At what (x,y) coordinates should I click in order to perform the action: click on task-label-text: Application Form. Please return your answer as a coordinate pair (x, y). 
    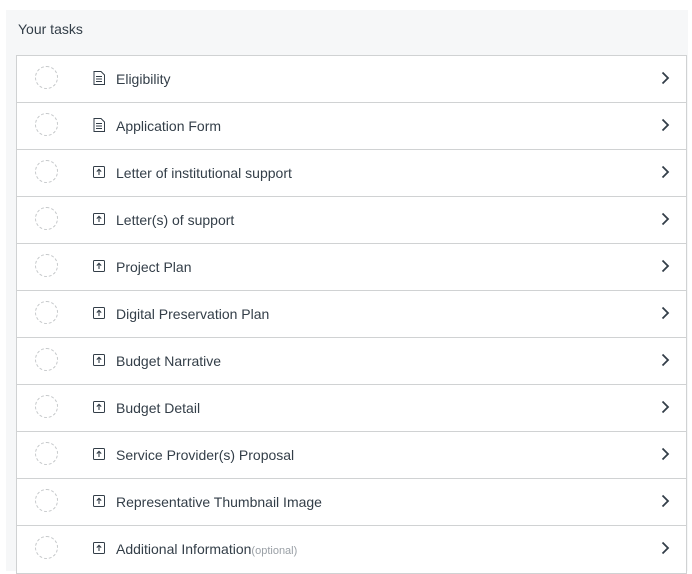
    Looking at the image, I should click on (169, 126).